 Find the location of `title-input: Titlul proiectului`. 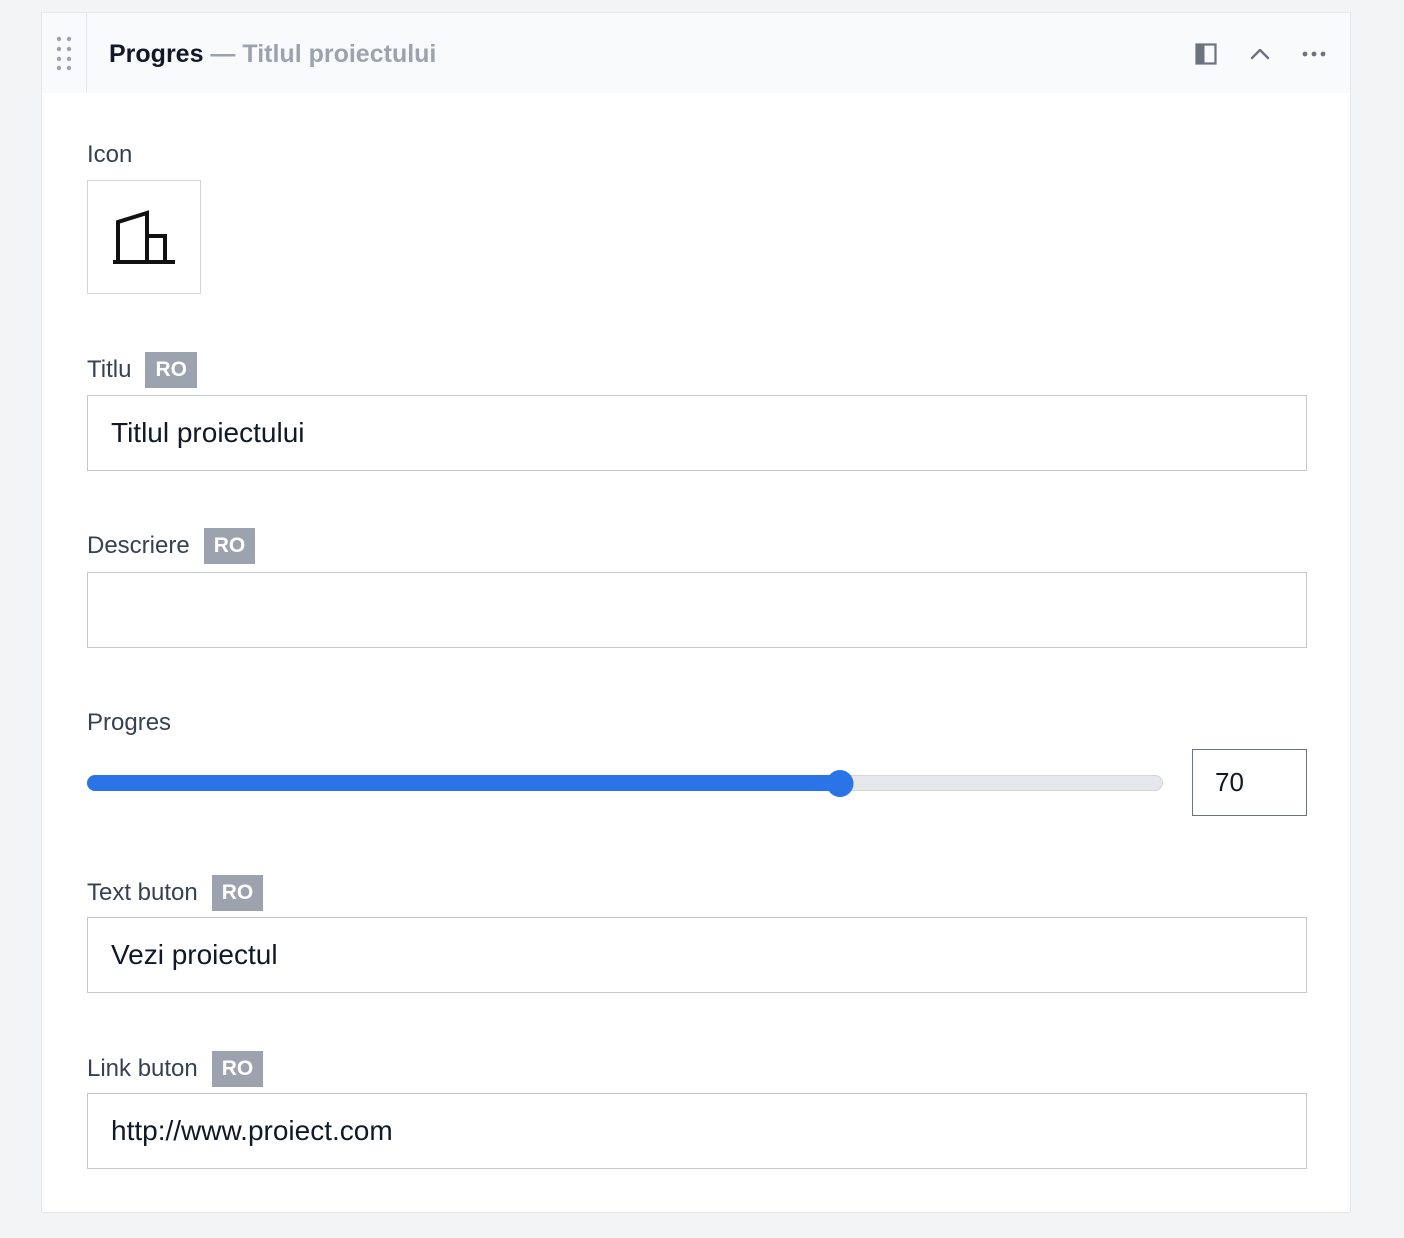

title-input: Titlul proiectului is located at coordinates (697, 433).